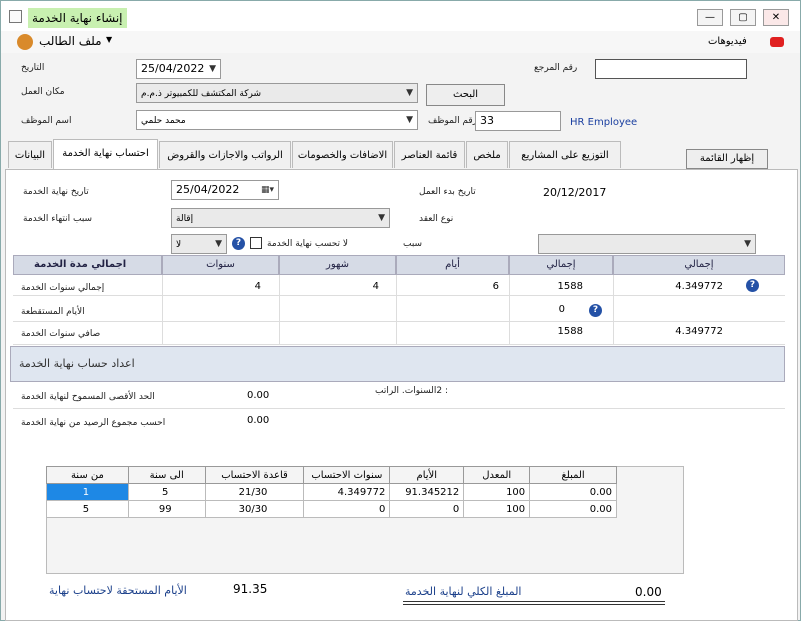 The image size is (801, 621). What do you see at coordinates (465, 95) in the screenshot?
I see `search-button: البحث` at bounding box center [465, 95].